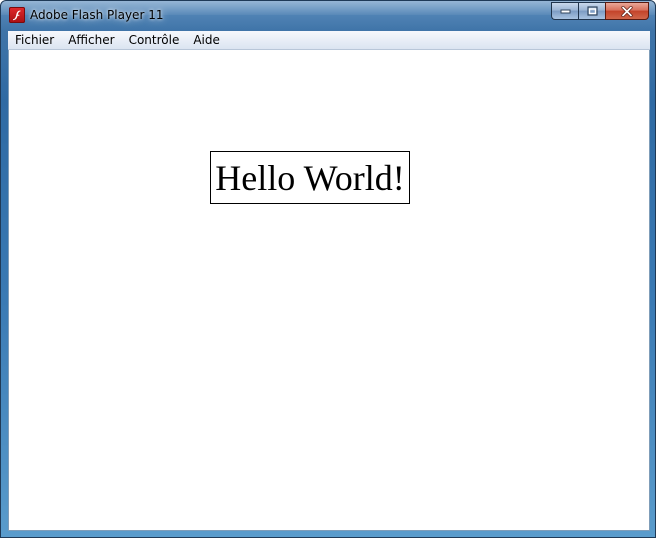 Image resolution: width=656 pixels, height=538 pixels. I want to click on menu-afficher: Afficher, so click(91, 40).